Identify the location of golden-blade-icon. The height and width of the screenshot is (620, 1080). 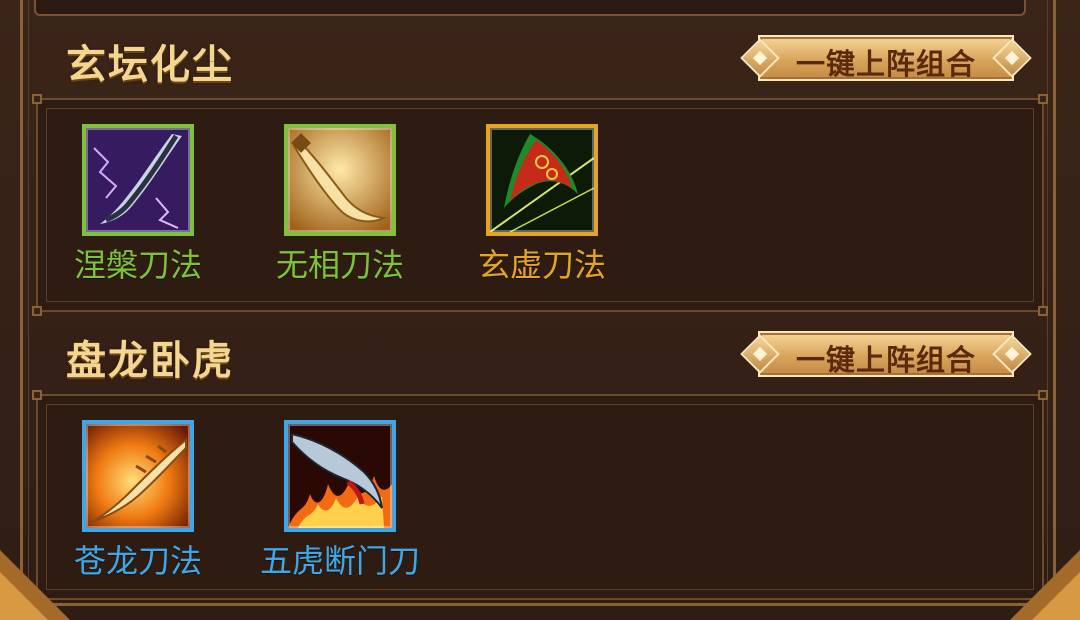
(340, 180).